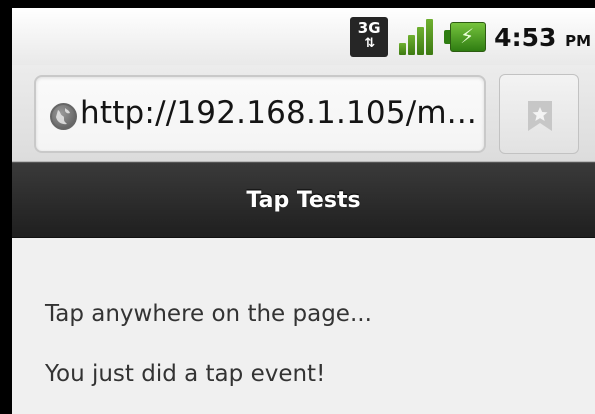  What do you see at coordinates (578, 40) in the screenshot?
I see `clock-ampm: PM` at bounding box center [578, 40].